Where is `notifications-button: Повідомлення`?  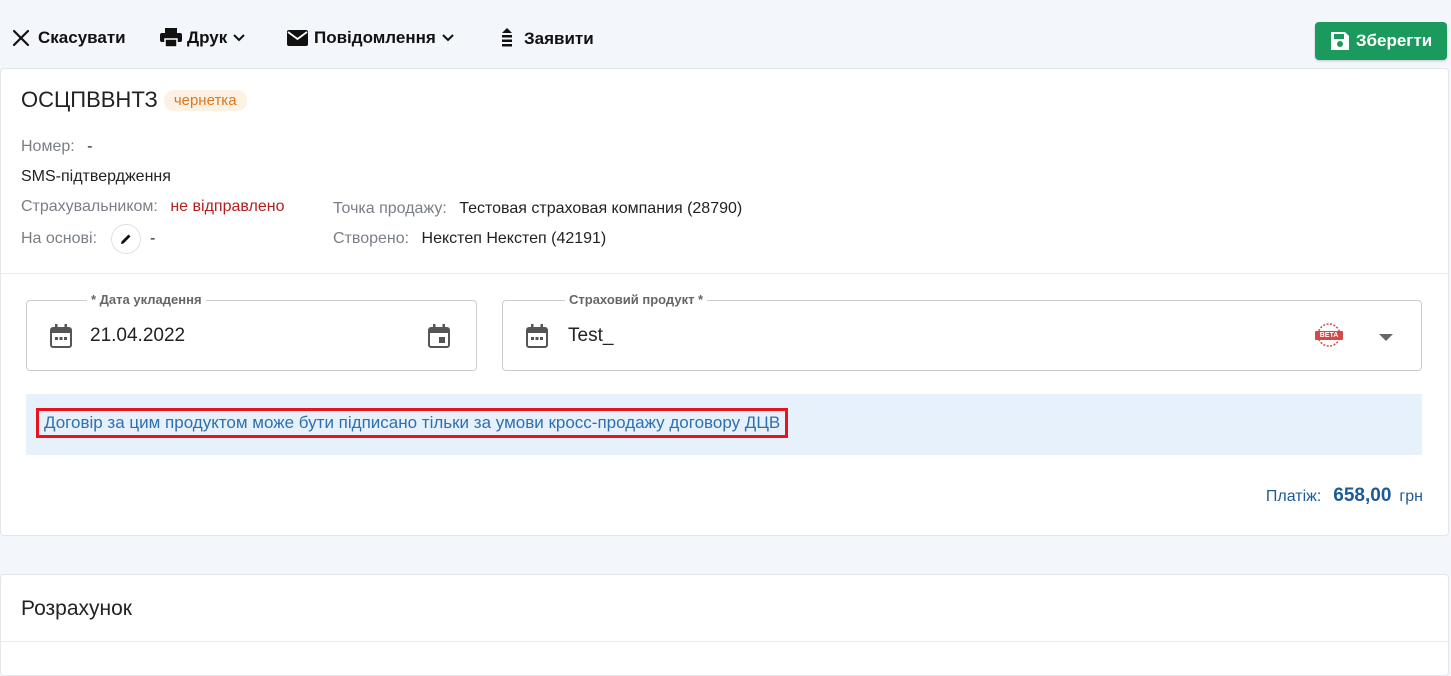
notifications-button: Повідомлення is located at coordinates (371, 38).